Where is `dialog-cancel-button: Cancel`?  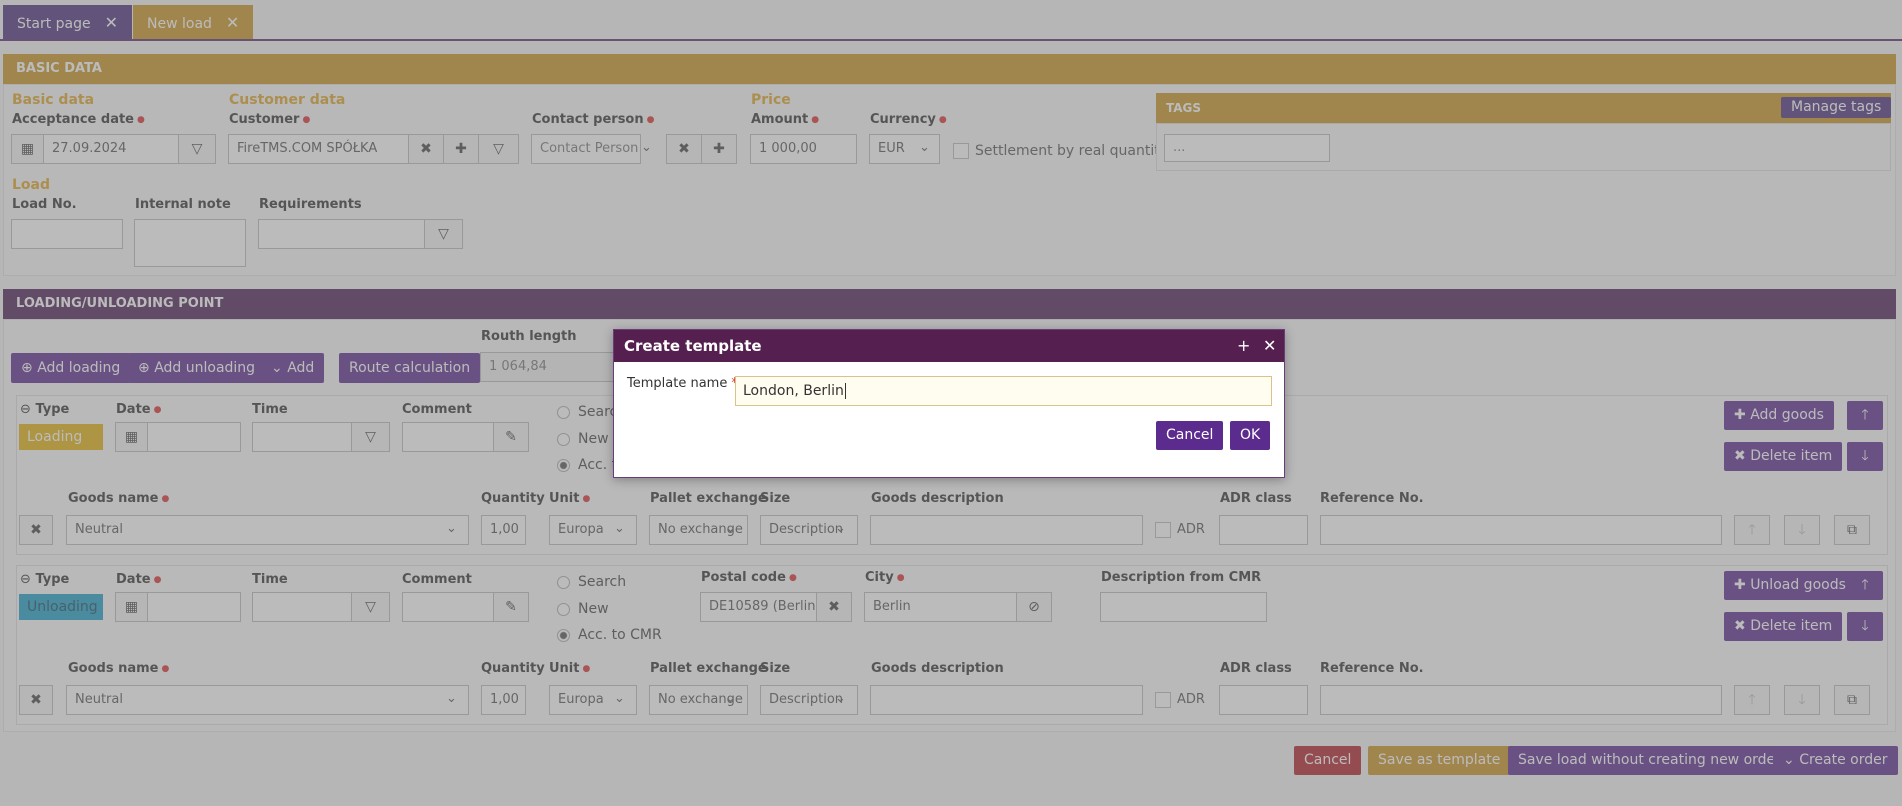
dialog-cancel-button: Cancel is located at coordinates (1190, 435).